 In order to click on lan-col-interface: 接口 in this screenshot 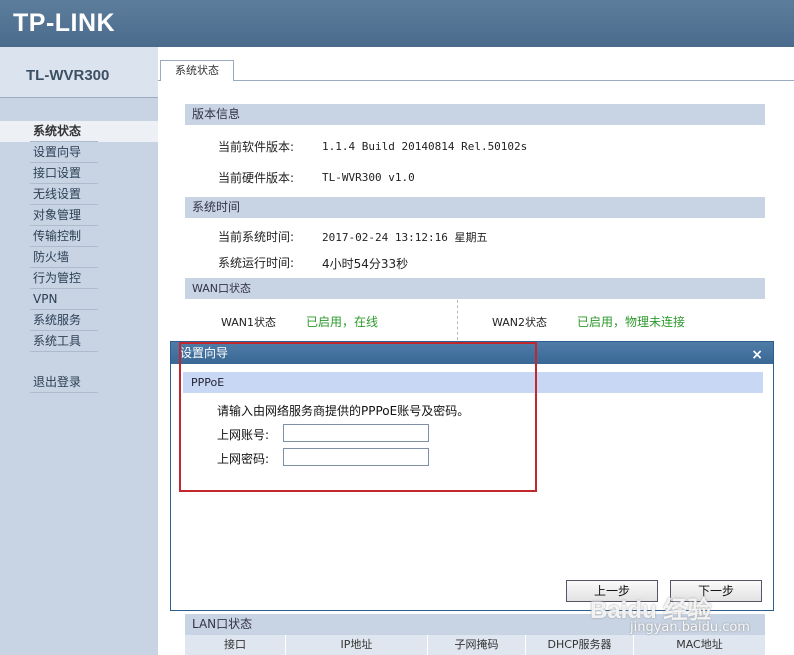, I will do `click(235, 645)`.